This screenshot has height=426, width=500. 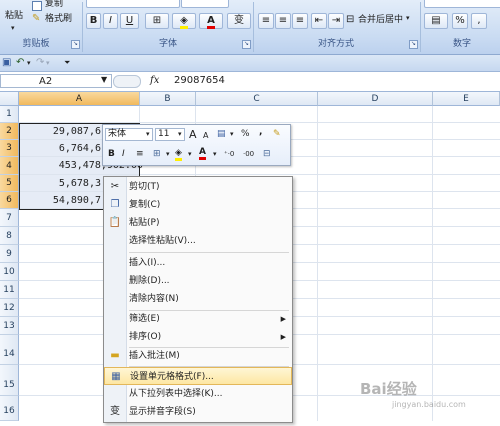 I want to click on menu-item-show-phonetic: 变 显示拼音字段(S), so click(x=198, y=412).